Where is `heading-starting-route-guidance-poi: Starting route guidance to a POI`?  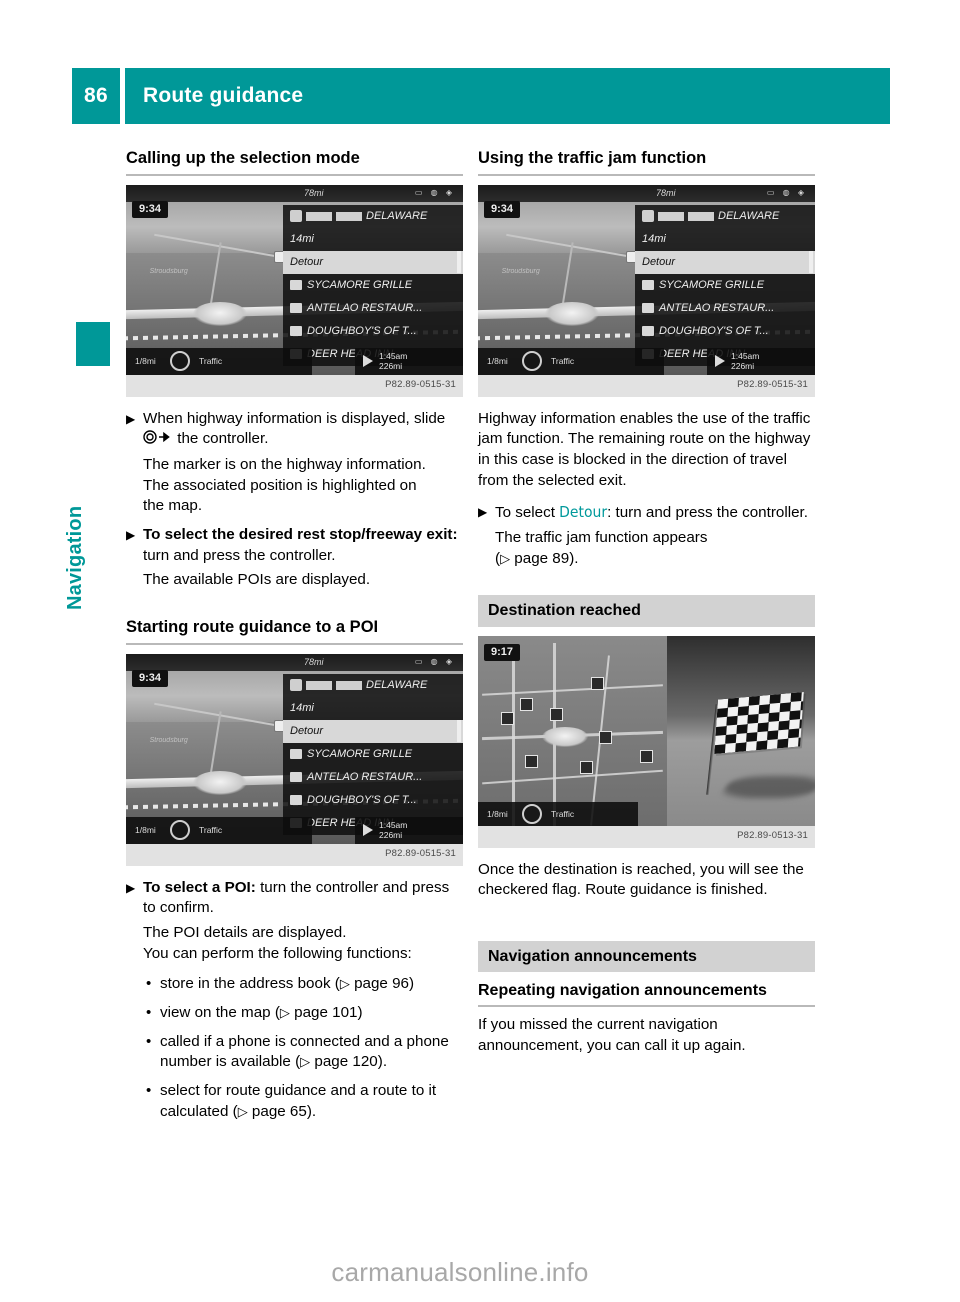
heading-starting-route-guidance-poi: Starting route guidance to a POI is located at coordinates (294, 631).